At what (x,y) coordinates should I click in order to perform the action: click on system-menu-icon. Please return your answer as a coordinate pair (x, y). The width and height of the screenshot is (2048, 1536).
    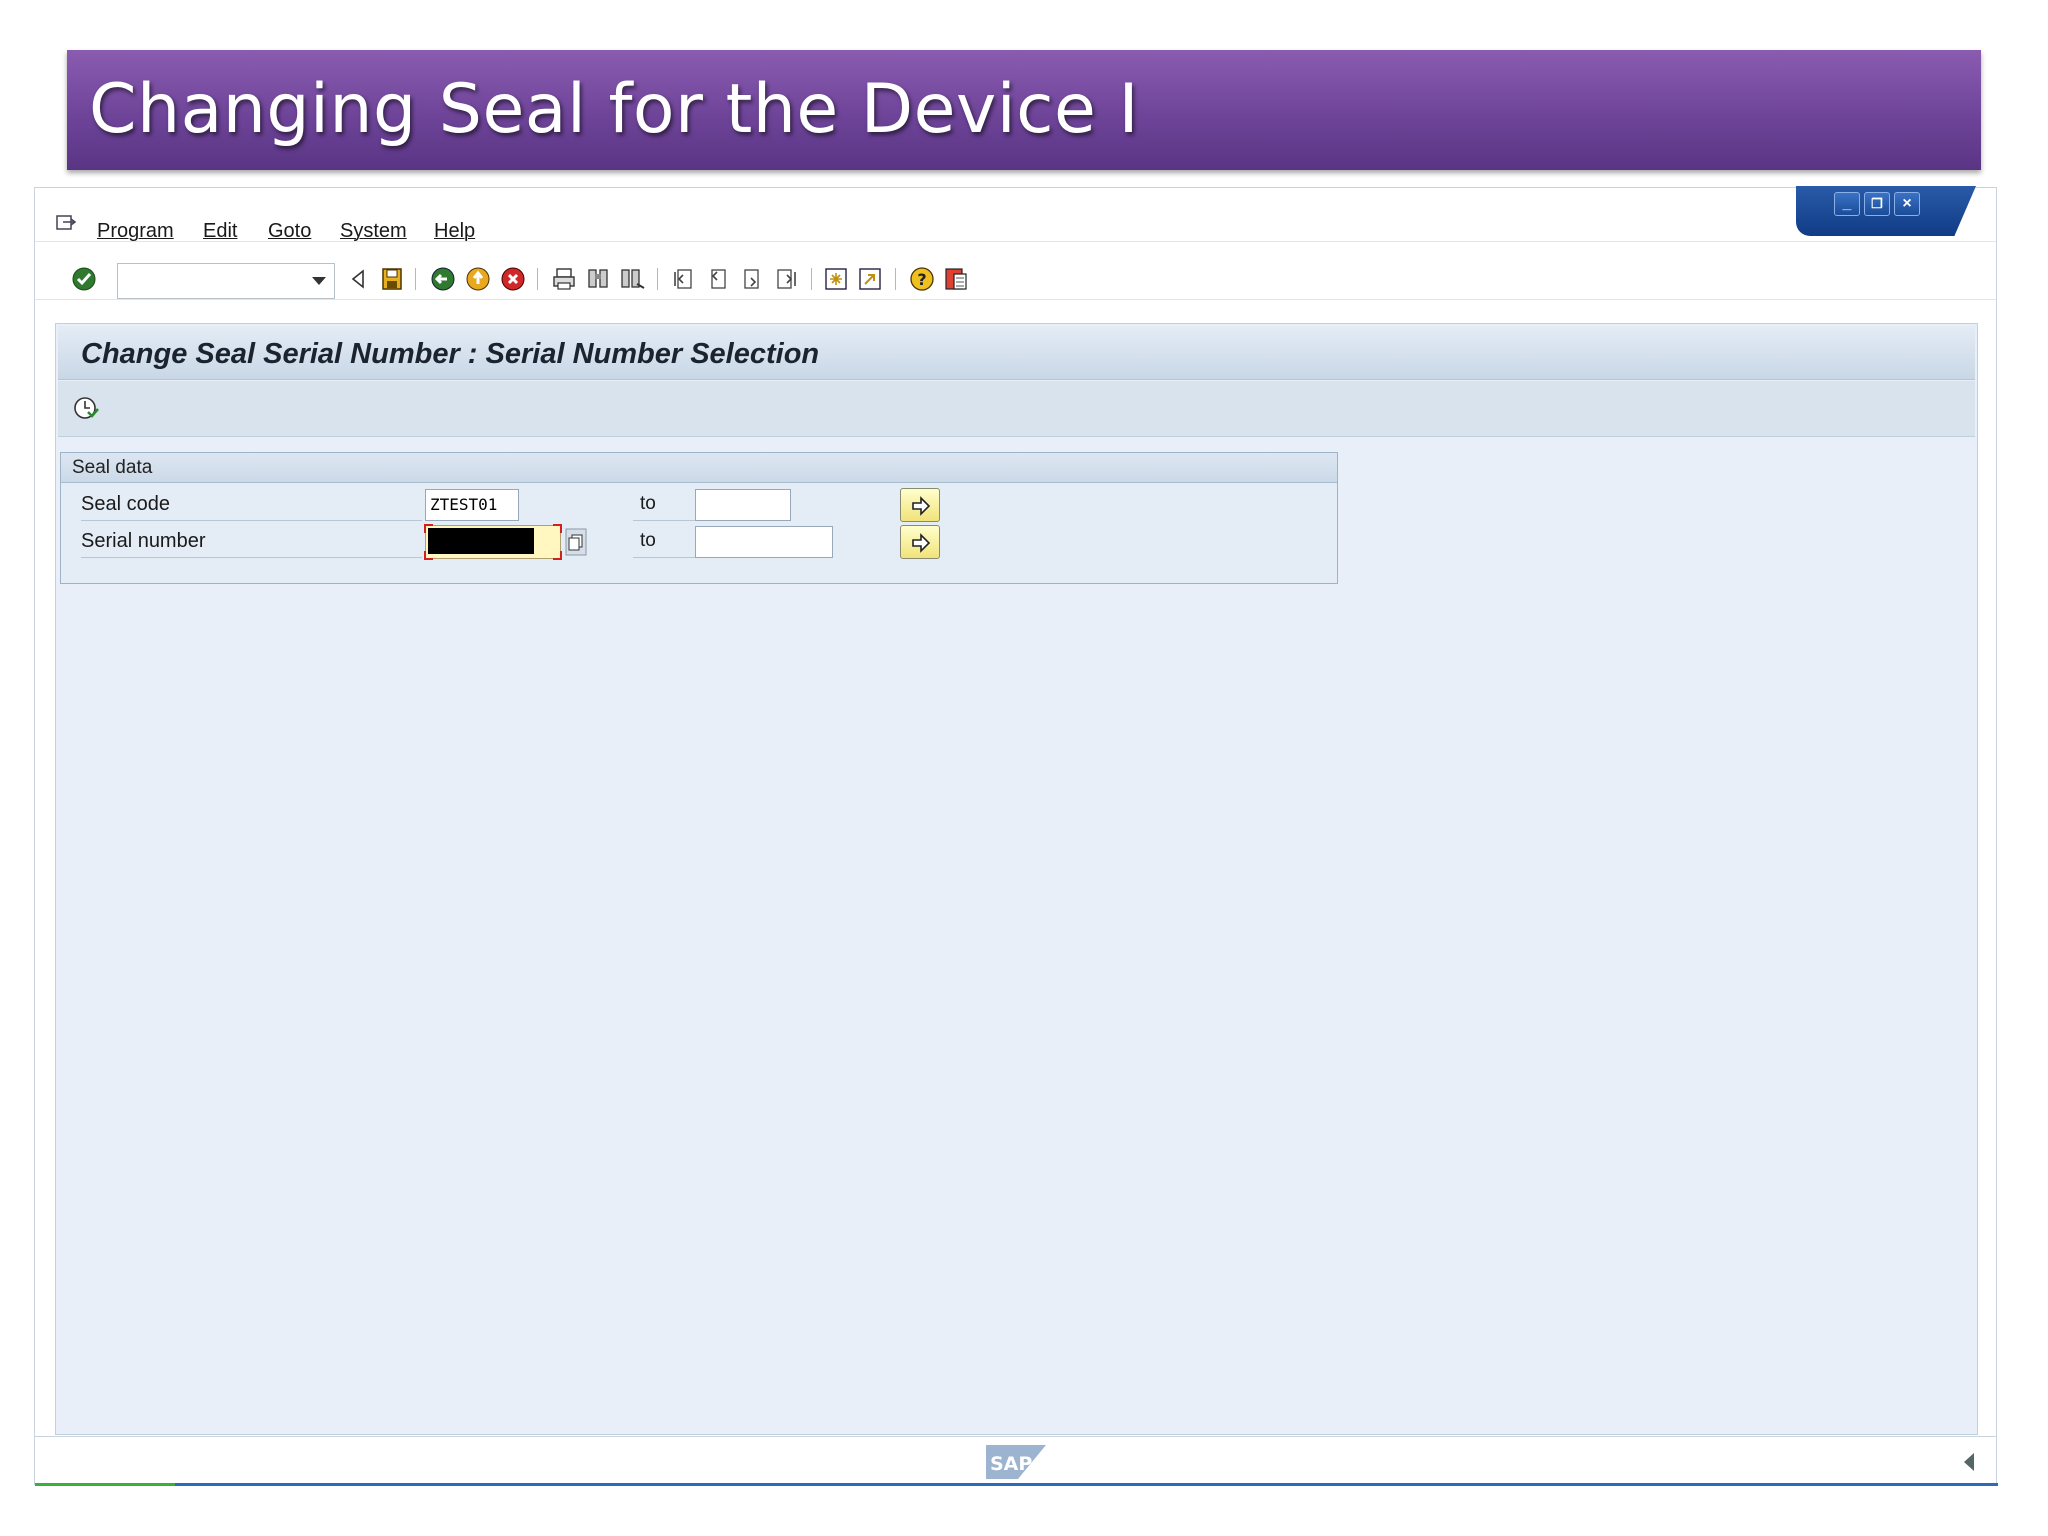
    Looking at the image, I should click on (66, 223).